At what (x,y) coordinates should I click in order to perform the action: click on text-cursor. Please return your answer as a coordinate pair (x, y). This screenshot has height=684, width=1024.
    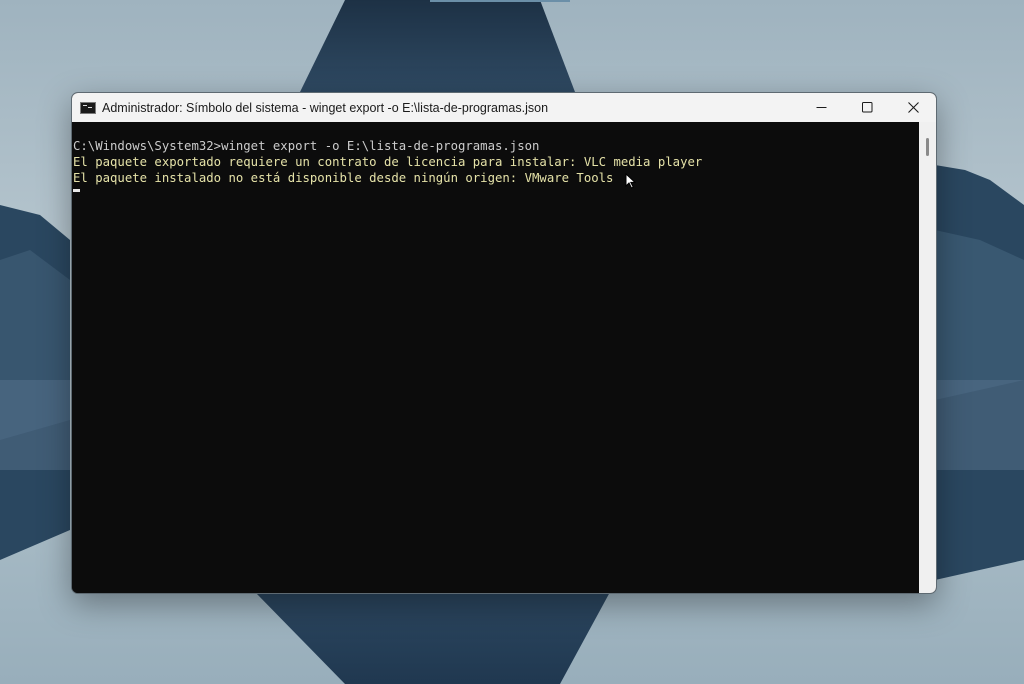
    Looking at the image, I should click on (76, 190).